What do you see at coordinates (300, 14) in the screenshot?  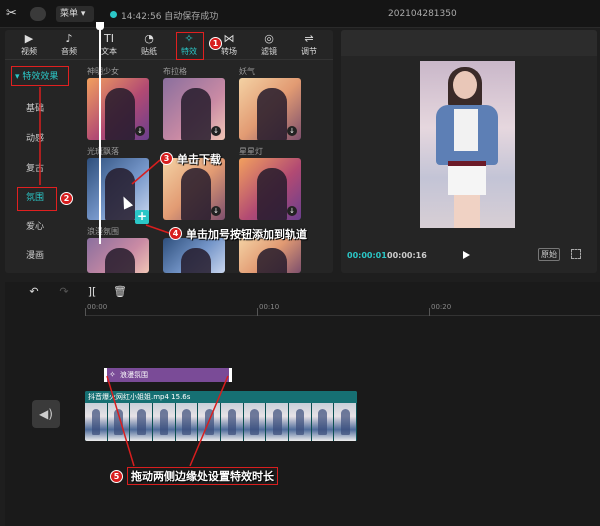 I see `title-bar: ✂ 菜单 ▾ 14:42:56 自动保存成功 202104281350` at bounding box center [300, 14].